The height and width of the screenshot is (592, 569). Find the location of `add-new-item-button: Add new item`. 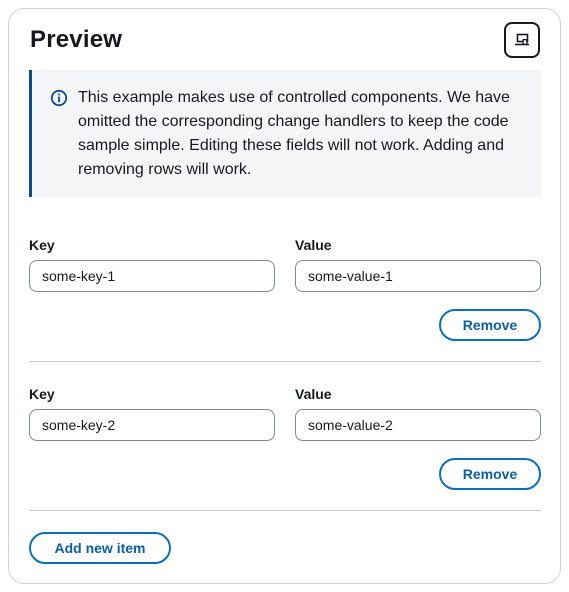

add-new-item-button: Add new item is located at coordinates (100, 548).